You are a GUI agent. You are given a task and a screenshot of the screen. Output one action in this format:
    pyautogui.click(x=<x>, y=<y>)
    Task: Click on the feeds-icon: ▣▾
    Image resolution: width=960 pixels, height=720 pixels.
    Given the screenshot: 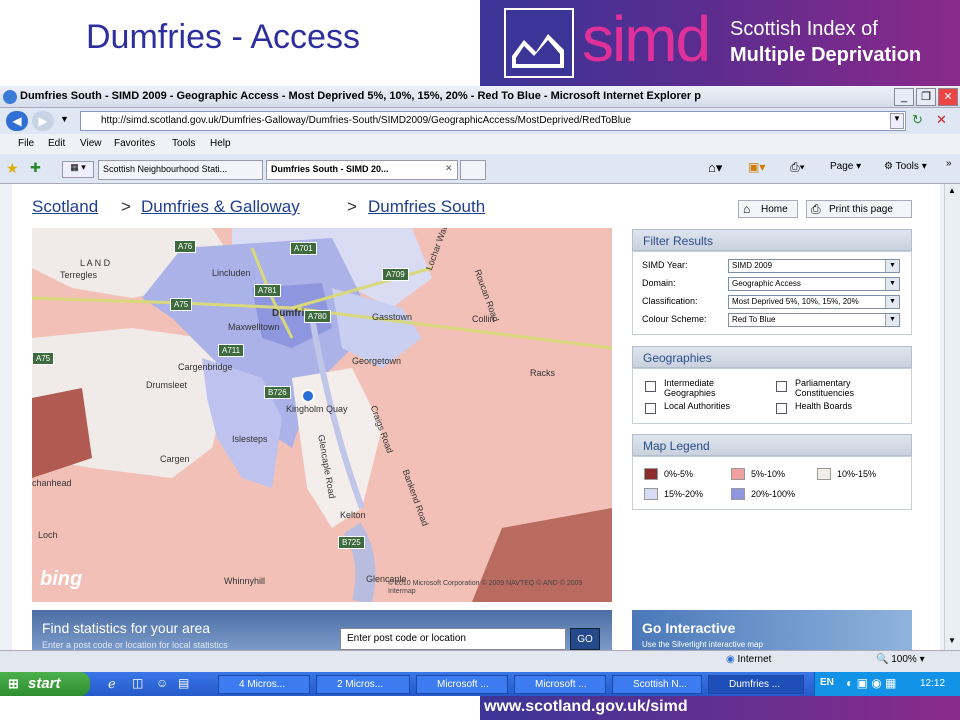 What is the action you would take?
    pyautogui.click(x=756, y=167)
    